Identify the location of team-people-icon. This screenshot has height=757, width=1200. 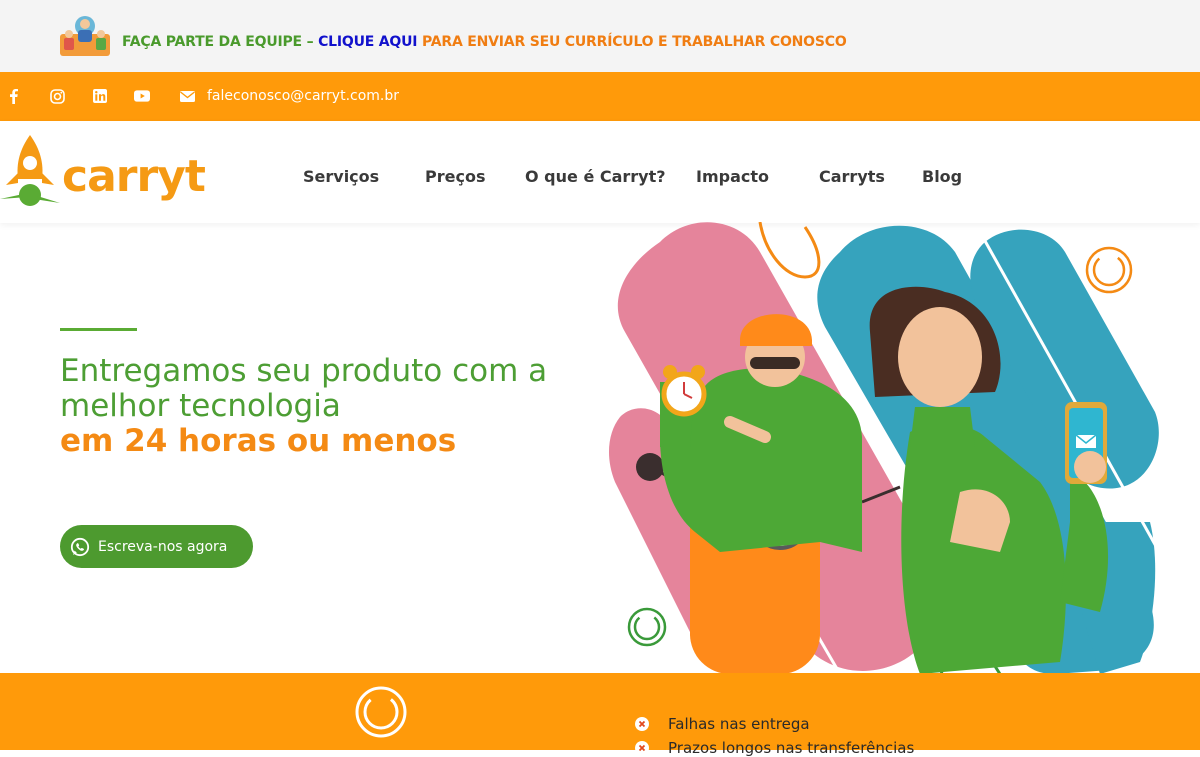
(85, 36).